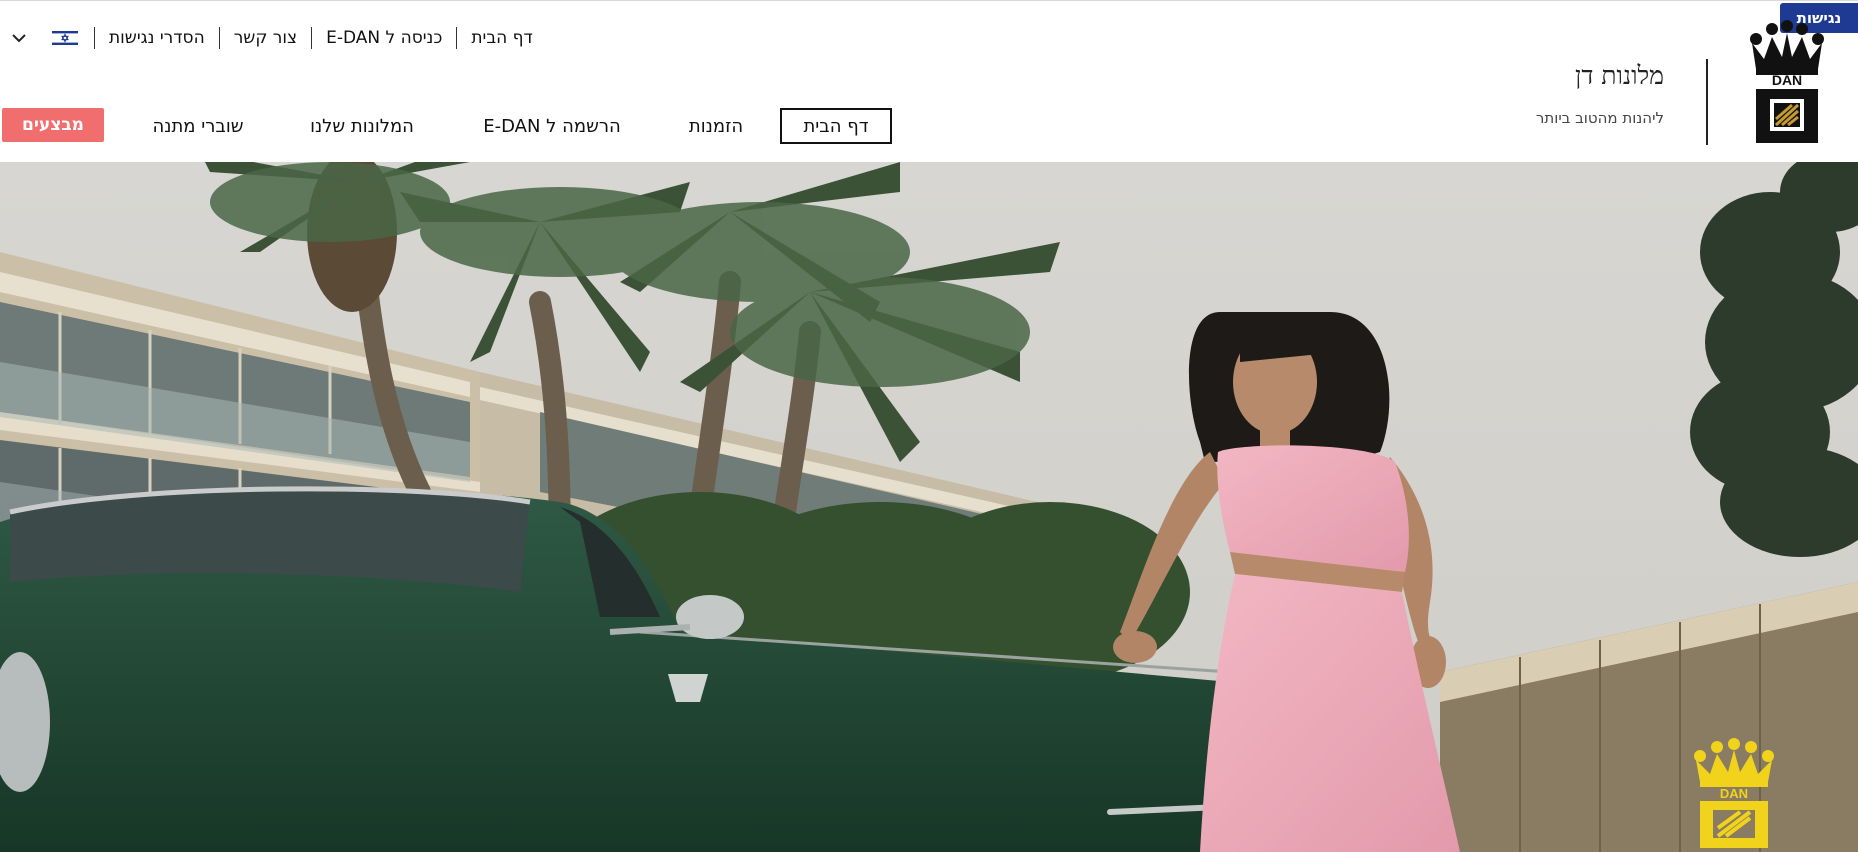  What do you see at coordinates (53, 125) in the screenshot?
I see `deals-button: מבצעים` at bounding box center [53, 125].